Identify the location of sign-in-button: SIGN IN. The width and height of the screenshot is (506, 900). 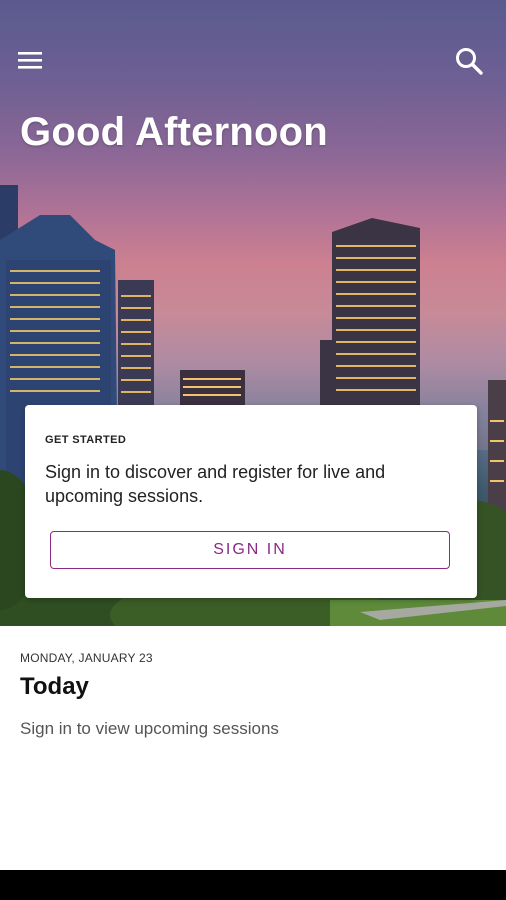
(250, 550).